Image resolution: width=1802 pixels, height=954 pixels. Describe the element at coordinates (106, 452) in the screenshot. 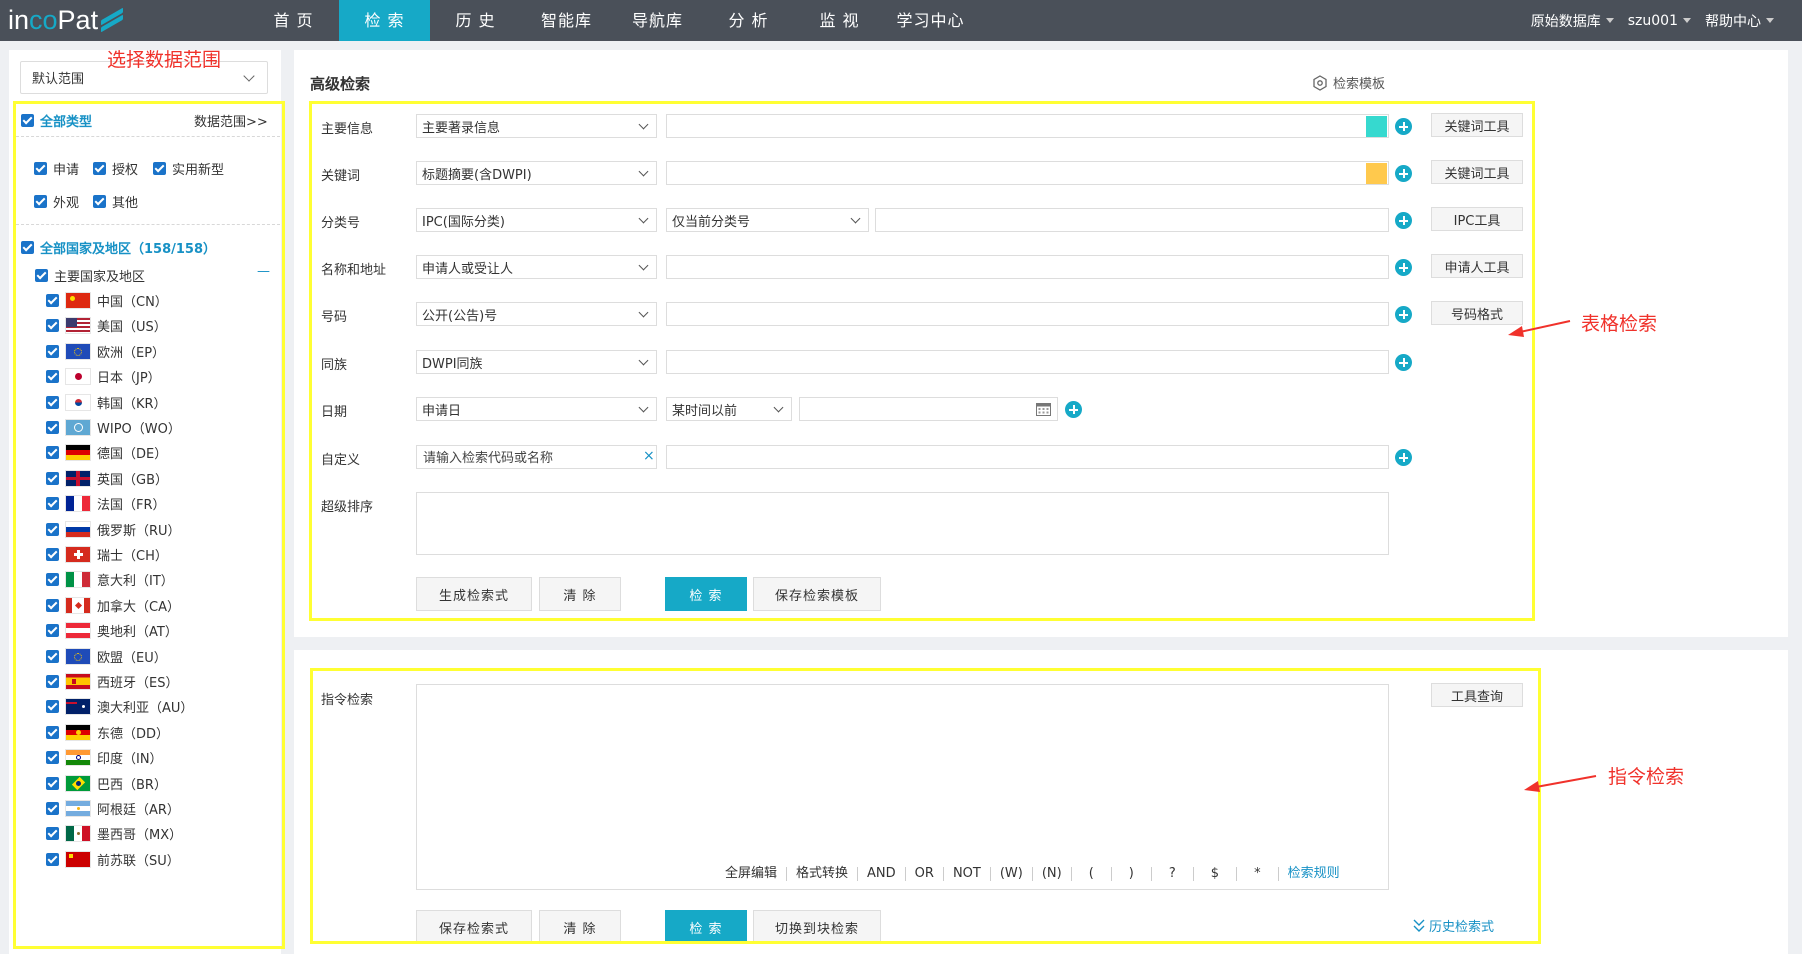

I see `country-row: 德国（DE）` at that location.